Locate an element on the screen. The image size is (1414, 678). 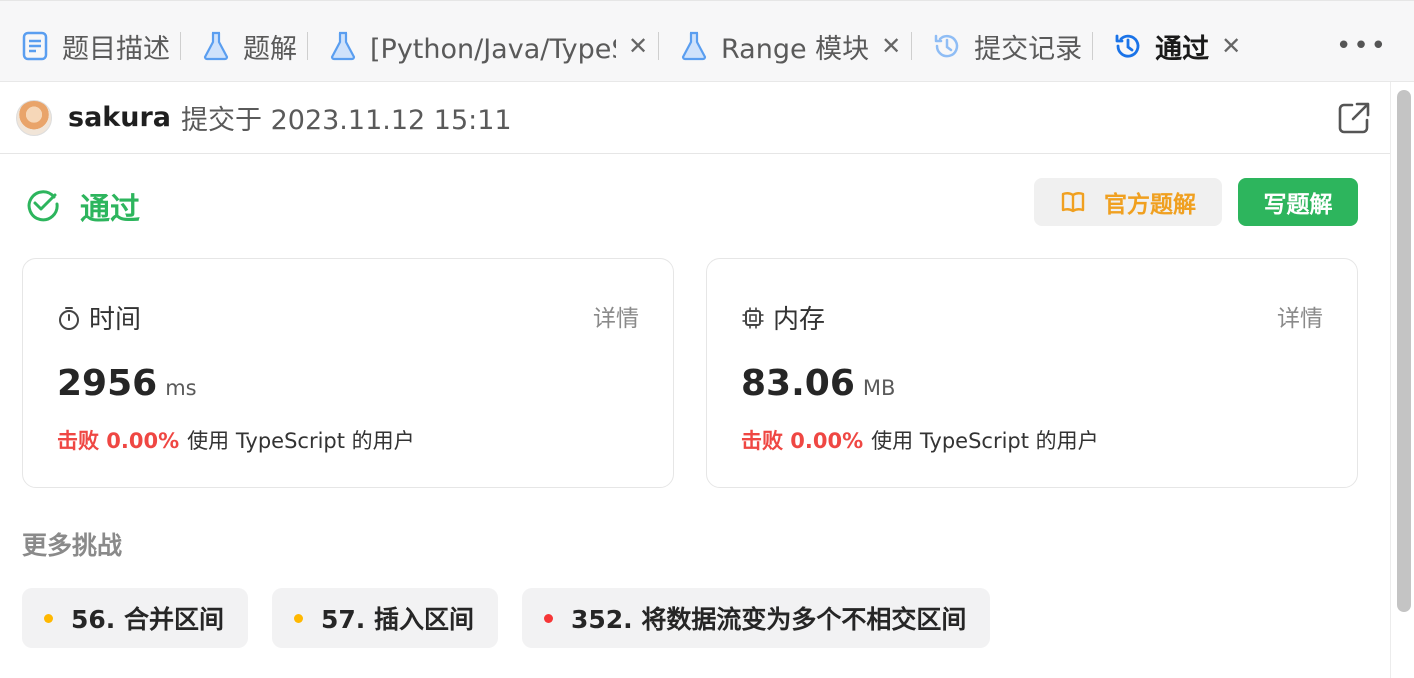
more-challenges-list: 56. 合并区间 57. 插入区间 352. 将数据流变为多个不相交区间 is located at coordinates (518, 618).